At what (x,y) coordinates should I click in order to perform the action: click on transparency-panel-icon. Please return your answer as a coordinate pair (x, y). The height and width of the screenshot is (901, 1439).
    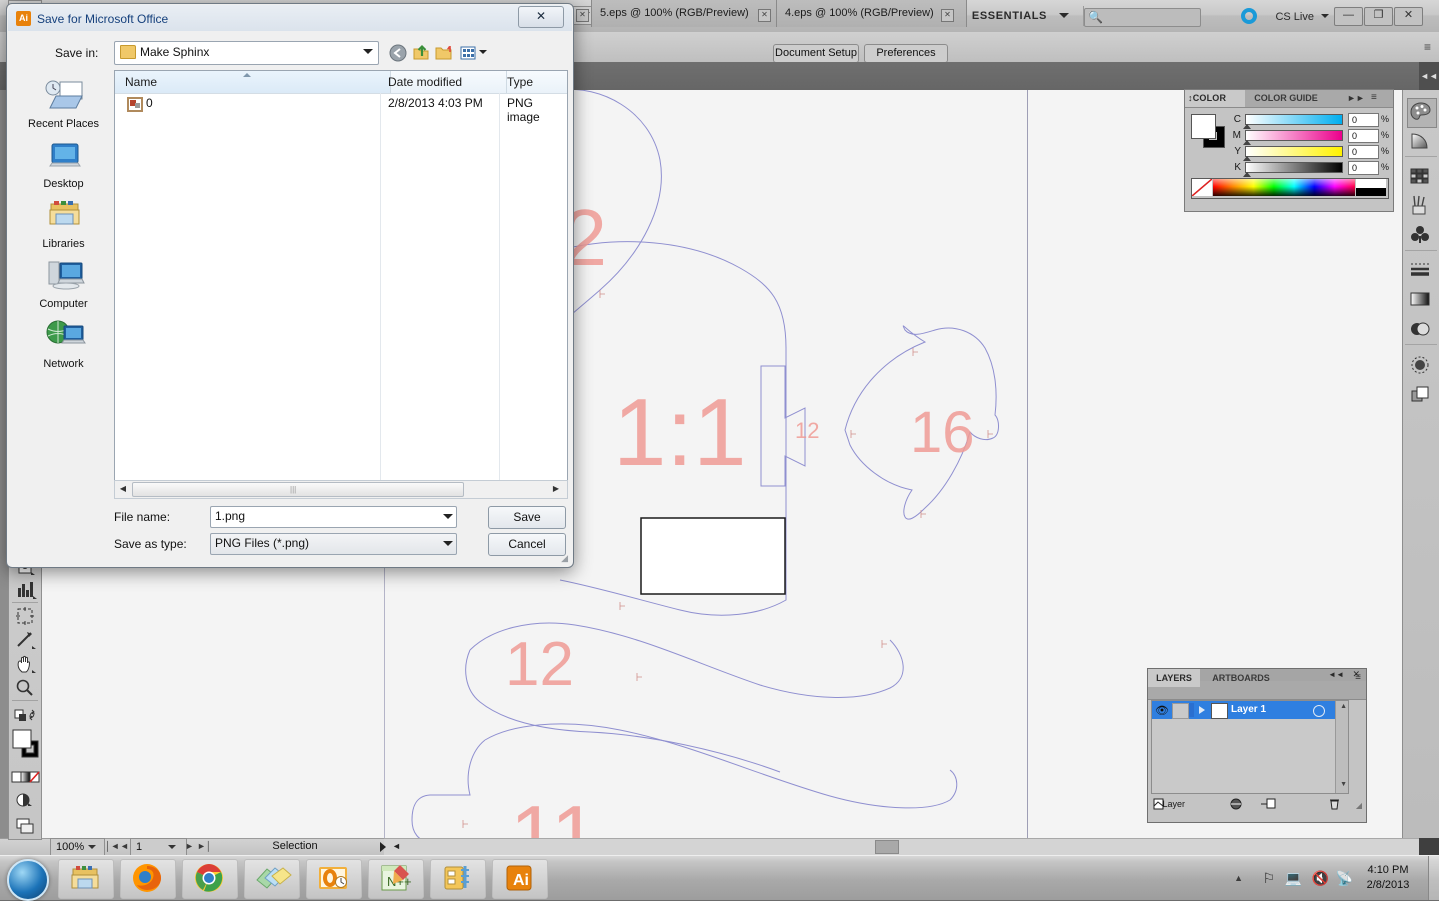
    Looking at the image, I should click on (1421, 330).